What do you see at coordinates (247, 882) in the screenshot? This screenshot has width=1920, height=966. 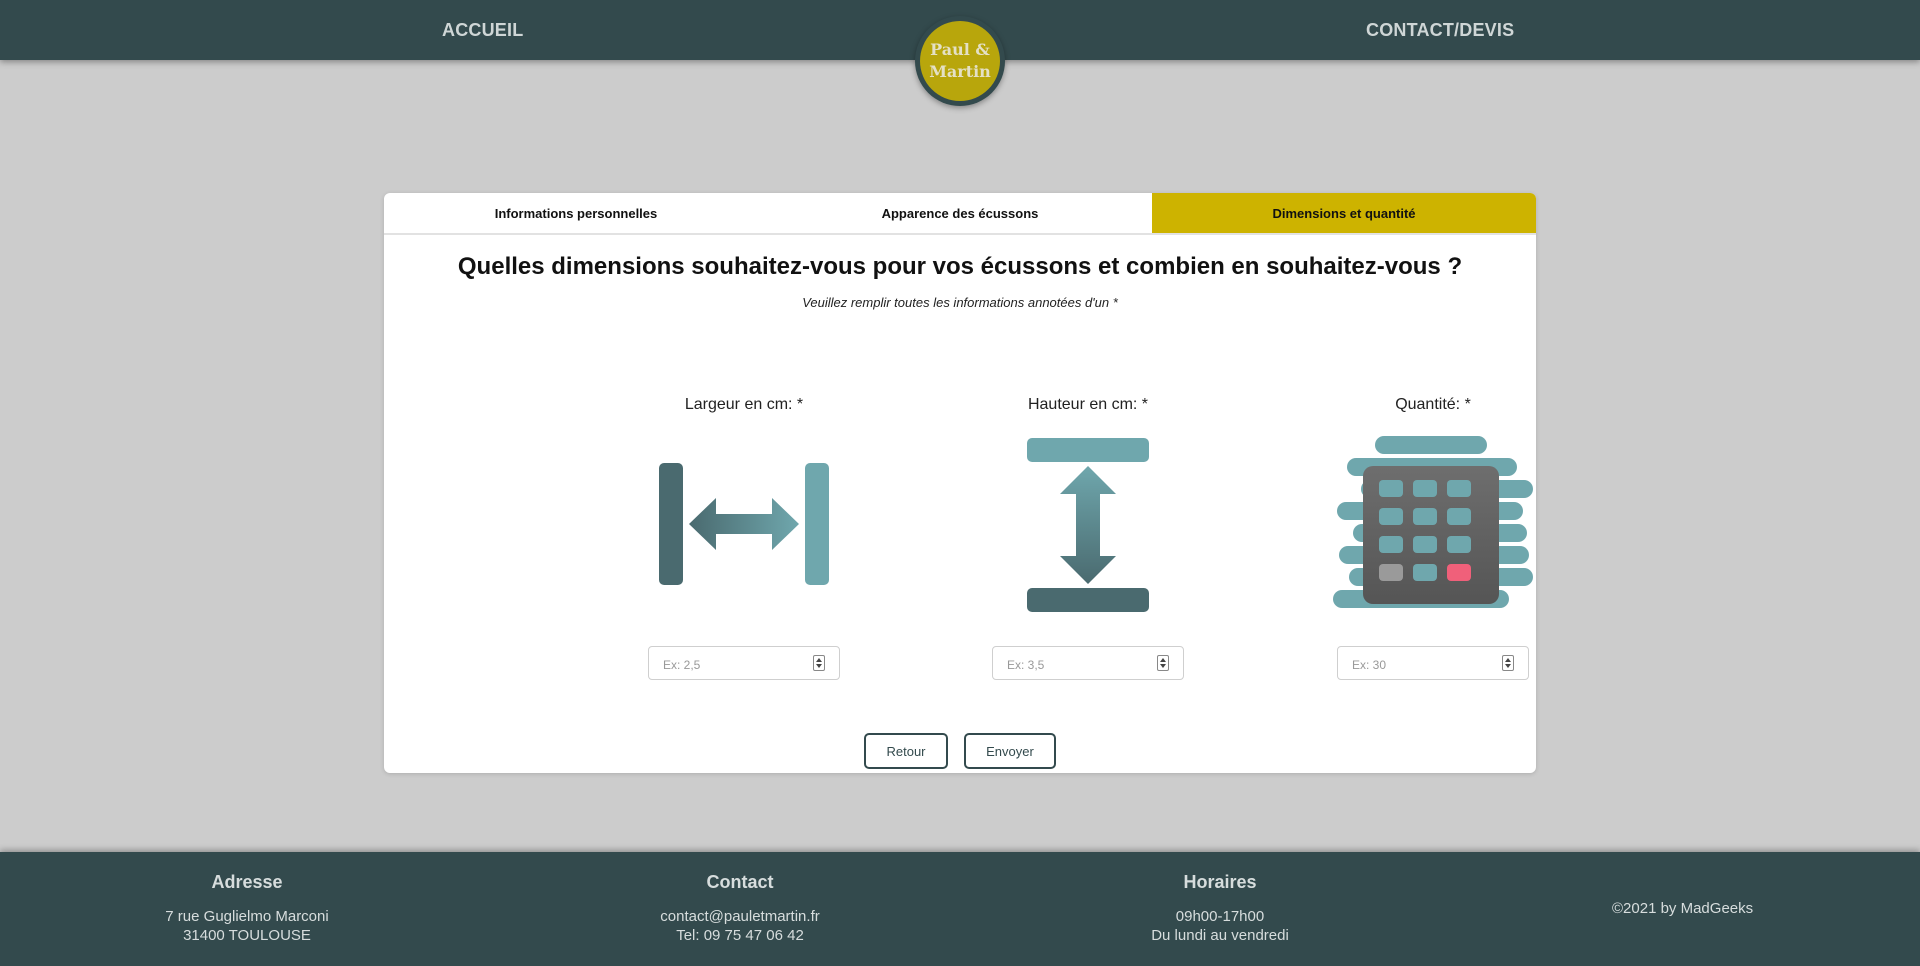 I see `footer-address-title: Adresse` at bounding box center [247, 882].